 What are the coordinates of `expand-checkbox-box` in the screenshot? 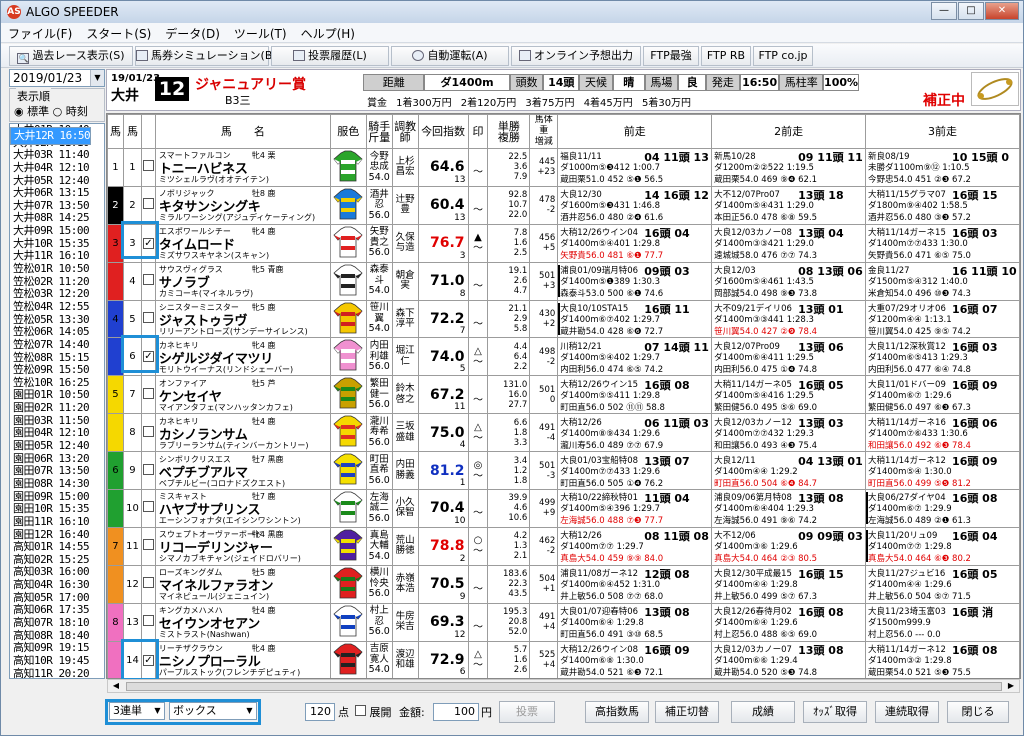 It's located at (360, 710).